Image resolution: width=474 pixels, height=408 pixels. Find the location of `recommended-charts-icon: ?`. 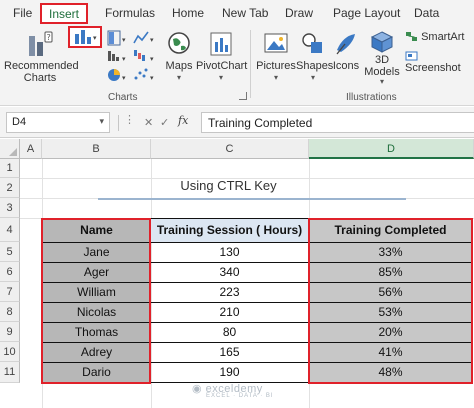

recommended-charts-icon: ? is located at coordinates (41, 43).